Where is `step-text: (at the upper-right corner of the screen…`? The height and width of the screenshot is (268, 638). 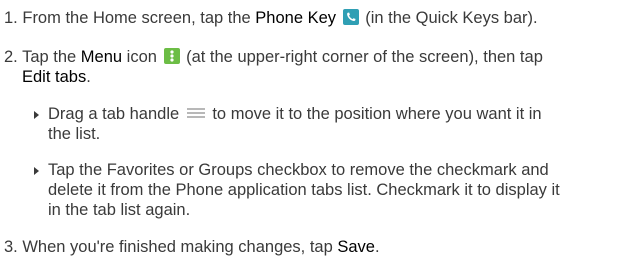 step-text: (at the upper-right corner of the screen… is located at coordinates (362, 57).